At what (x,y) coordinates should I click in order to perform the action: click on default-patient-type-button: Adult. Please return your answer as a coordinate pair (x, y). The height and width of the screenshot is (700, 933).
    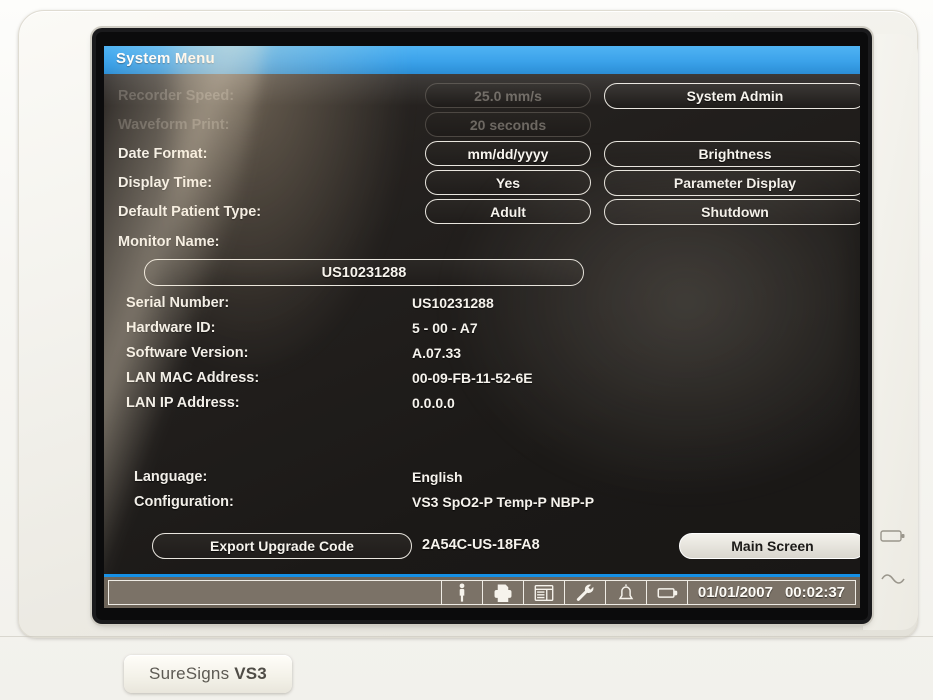
    Looking at the image, I should click on (508, 211).